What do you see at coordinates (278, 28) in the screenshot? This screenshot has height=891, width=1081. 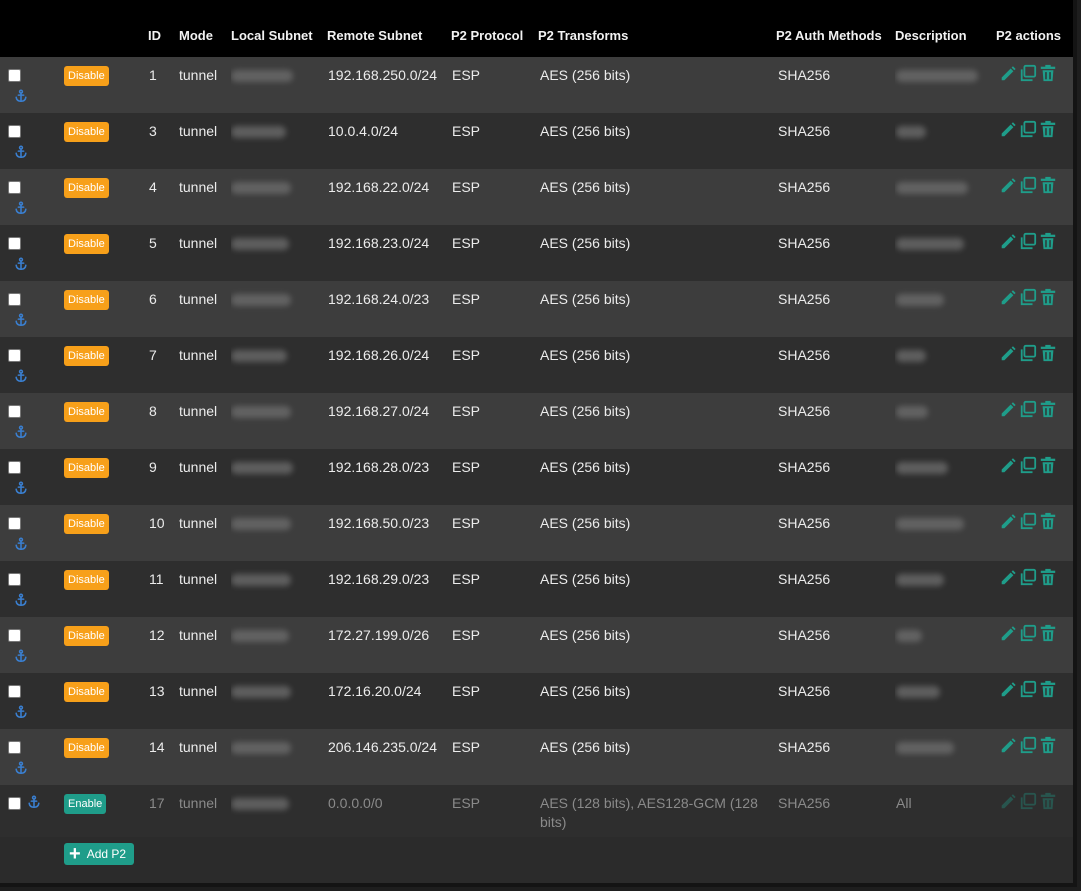 I see `header-local-subnet: Local Subnet` at bounding box center [278, 28].